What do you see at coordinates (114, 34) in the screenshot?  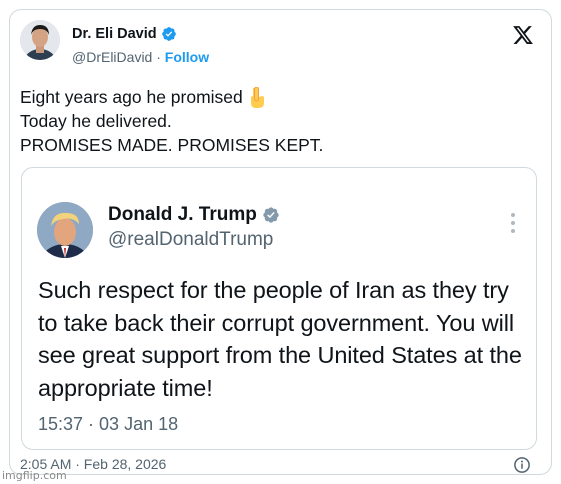 I see `author-name-text: Dr. Eli David` at bounding box center [114, 34].